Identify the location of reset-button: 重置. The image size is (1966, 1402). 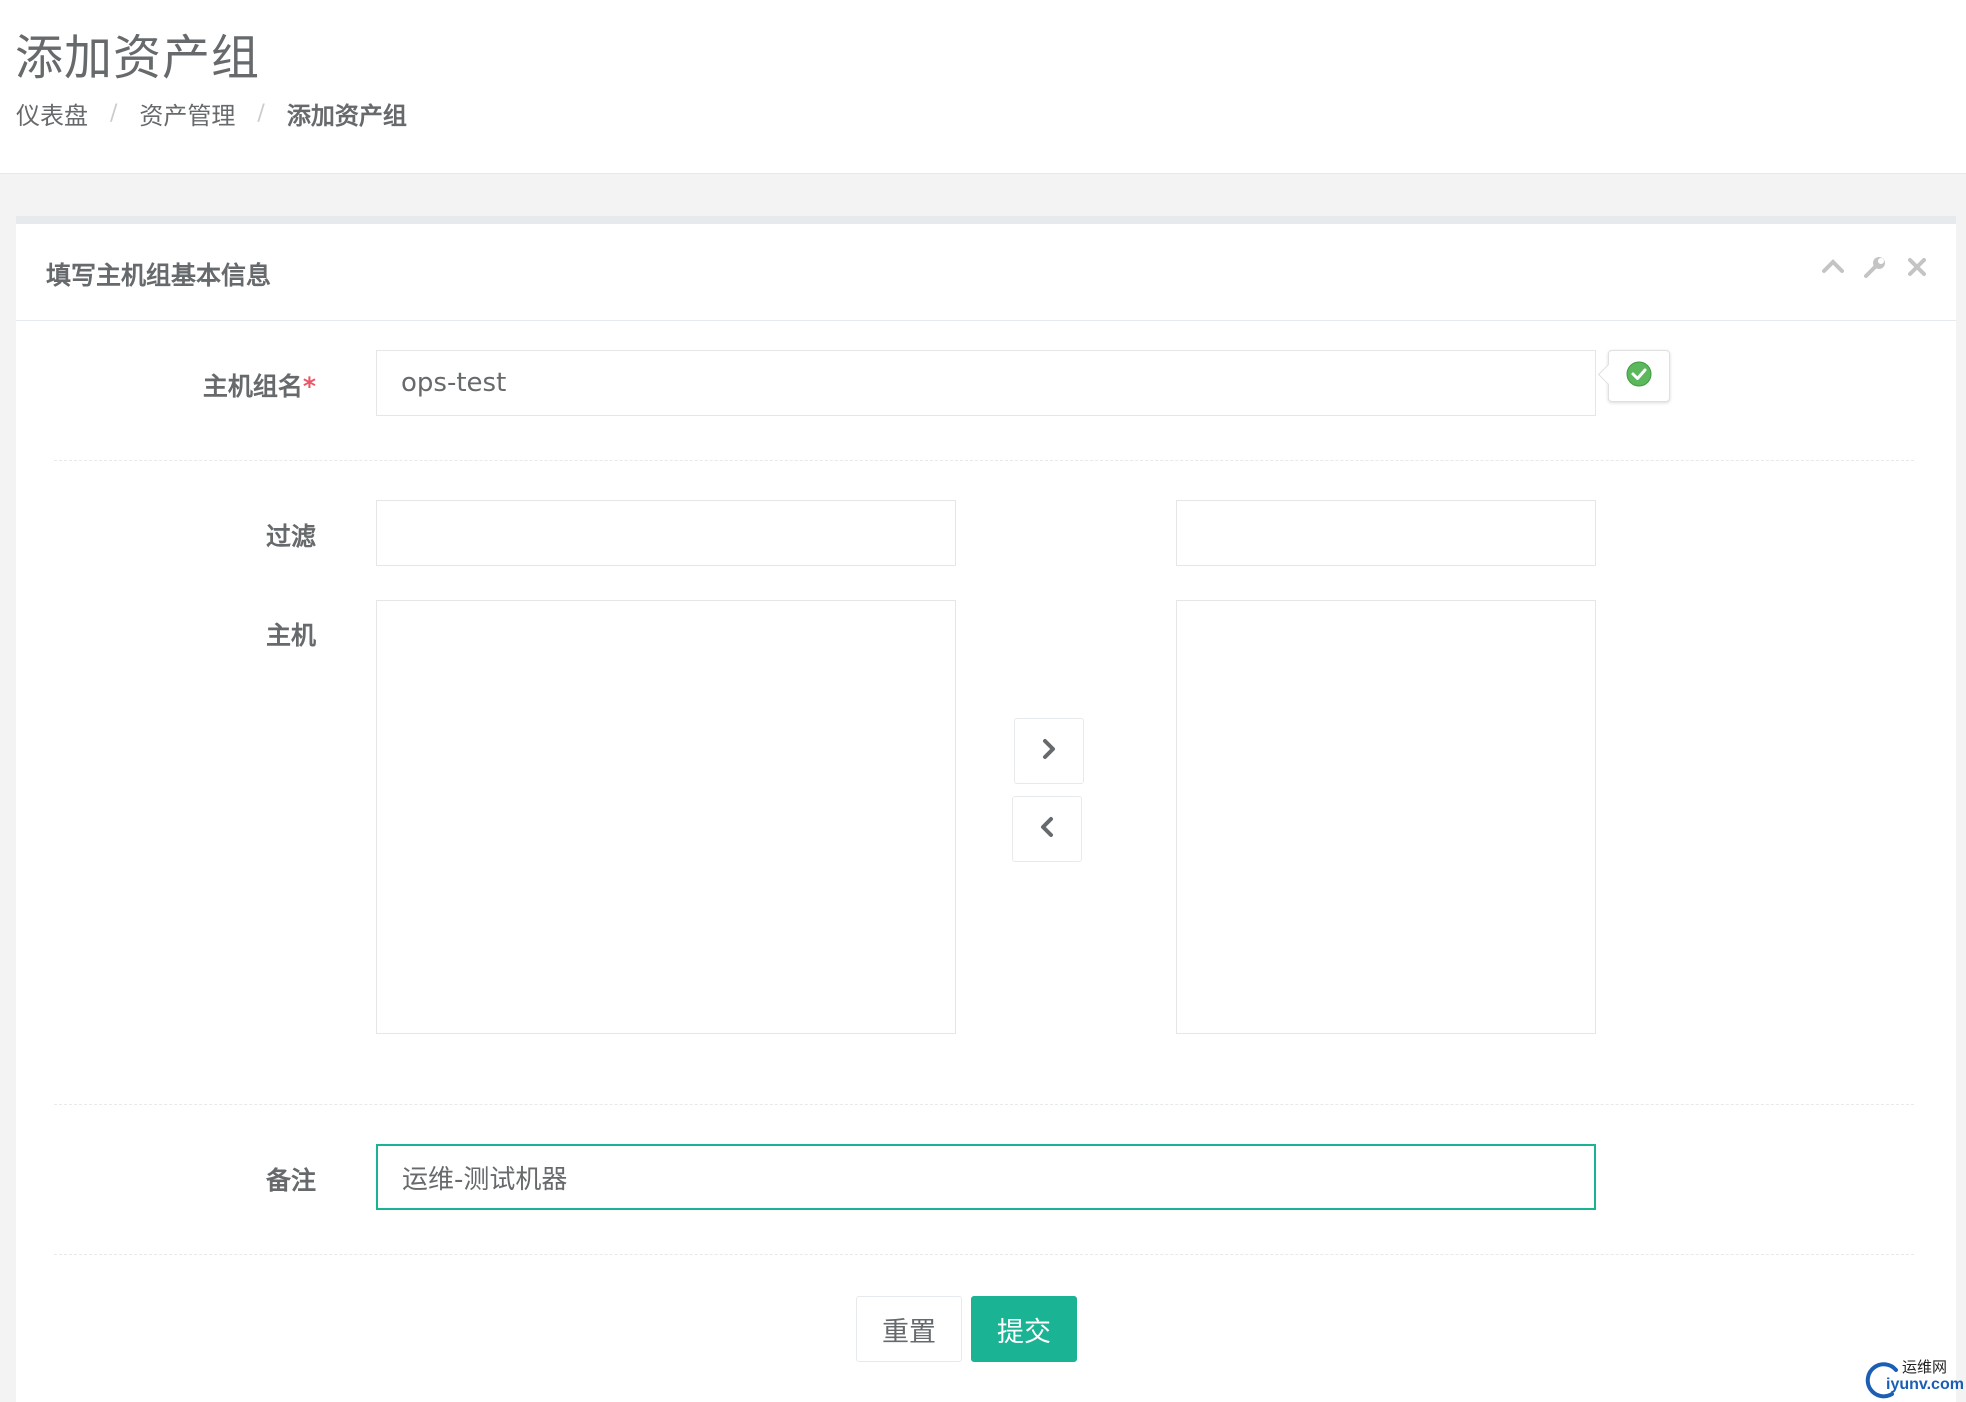
(909, 1329).